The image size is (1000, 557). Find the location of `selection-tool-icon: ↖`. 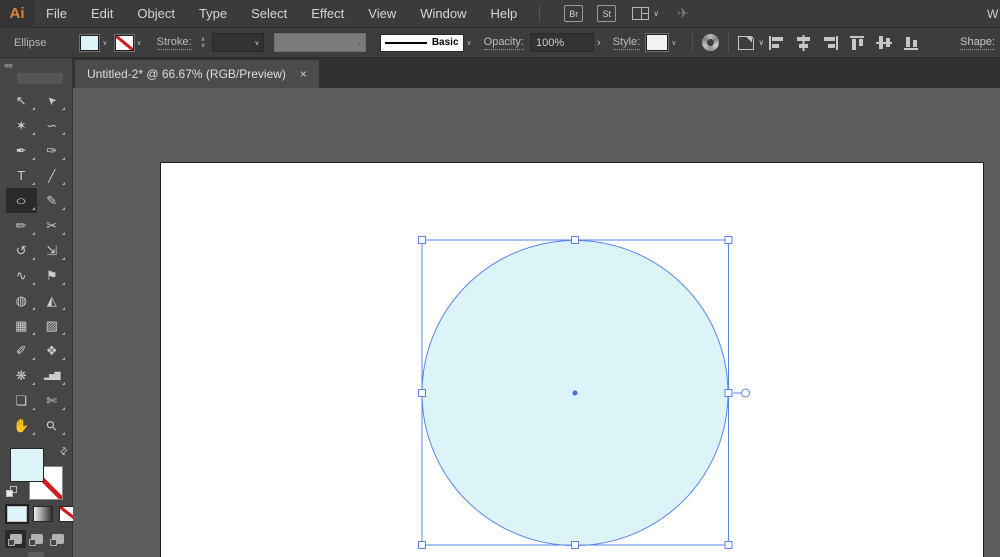

selection-tool-icon: ↖ is located at coordinates (21, 100).